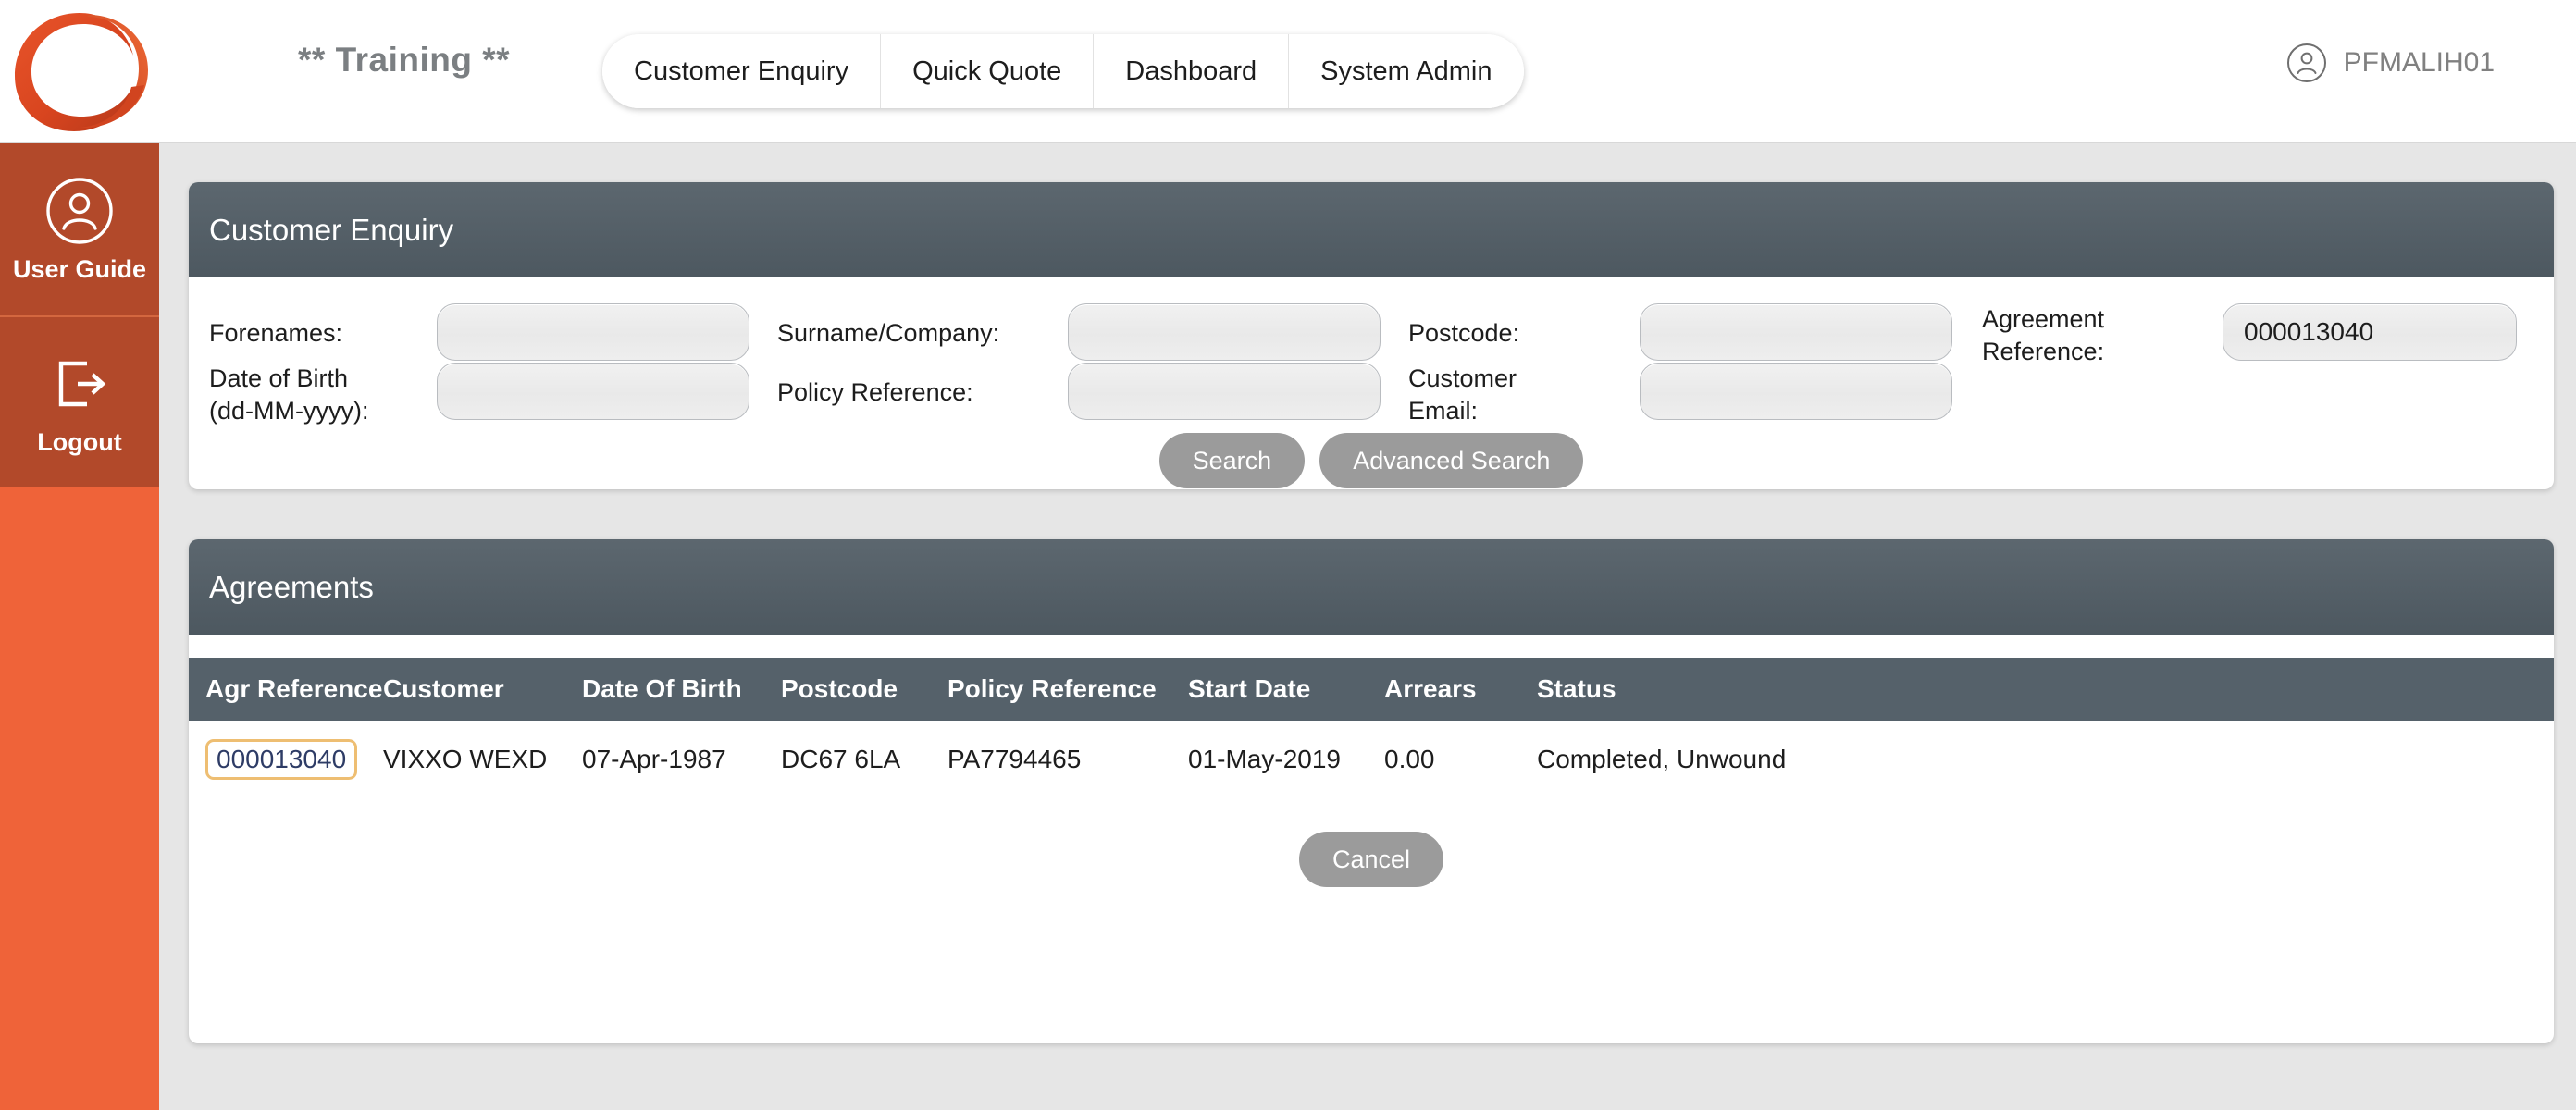 Image resolution: width=2576 pixels, height=1110 pixels. I want to click on sidebar-item-user-guide: User Guide, so click(80, 229).